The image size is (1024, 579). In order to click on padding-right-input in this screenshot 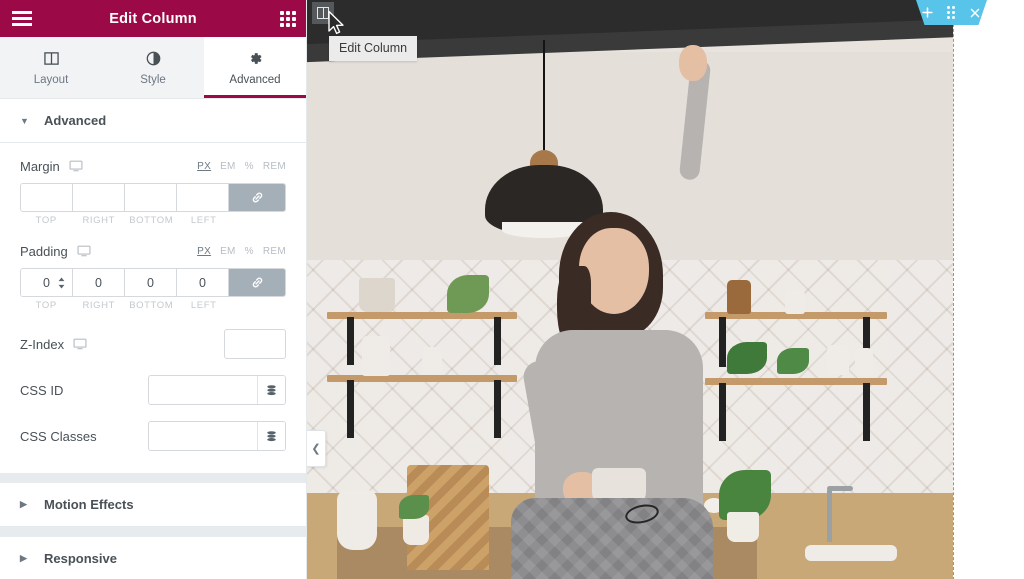, I will do `click(98, 282)`.